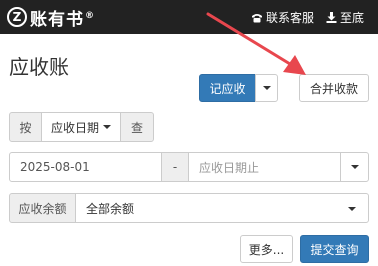 This screenshot has width=378, height=266. Describe the element at coordinates (25, 127) in the screenshot. I see `filter-by-label: 按` at that location.